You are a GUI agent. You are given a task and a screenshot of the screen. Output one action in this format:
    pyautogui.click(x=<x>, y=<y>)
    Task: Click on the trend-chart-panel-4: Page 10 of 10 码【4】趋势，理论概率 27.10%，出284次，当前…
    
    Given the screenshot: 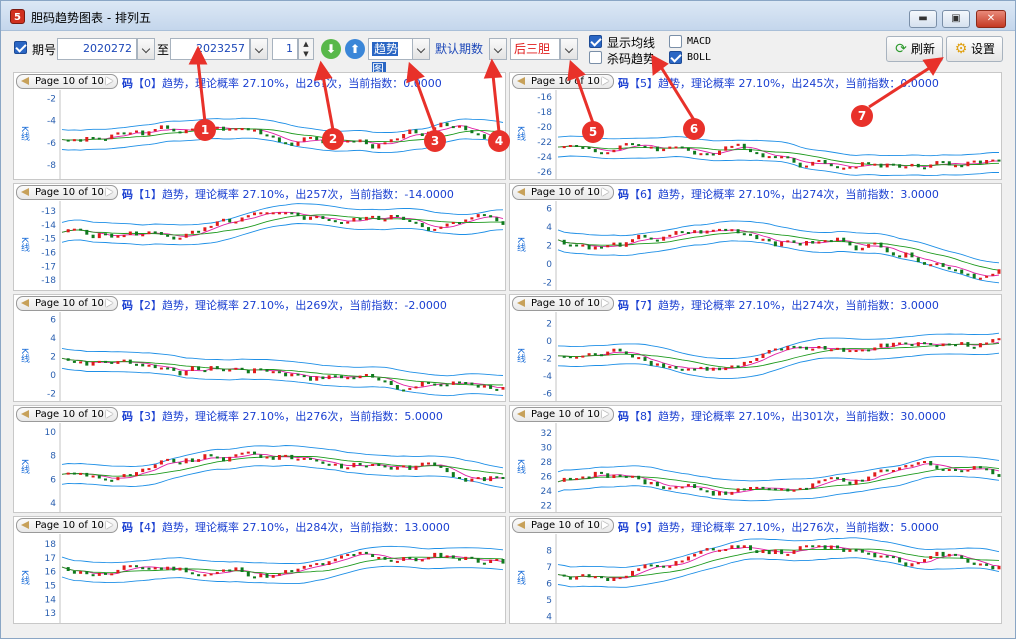 What is the action you would take?
    pyautogui.click(x=259, y=570)
    